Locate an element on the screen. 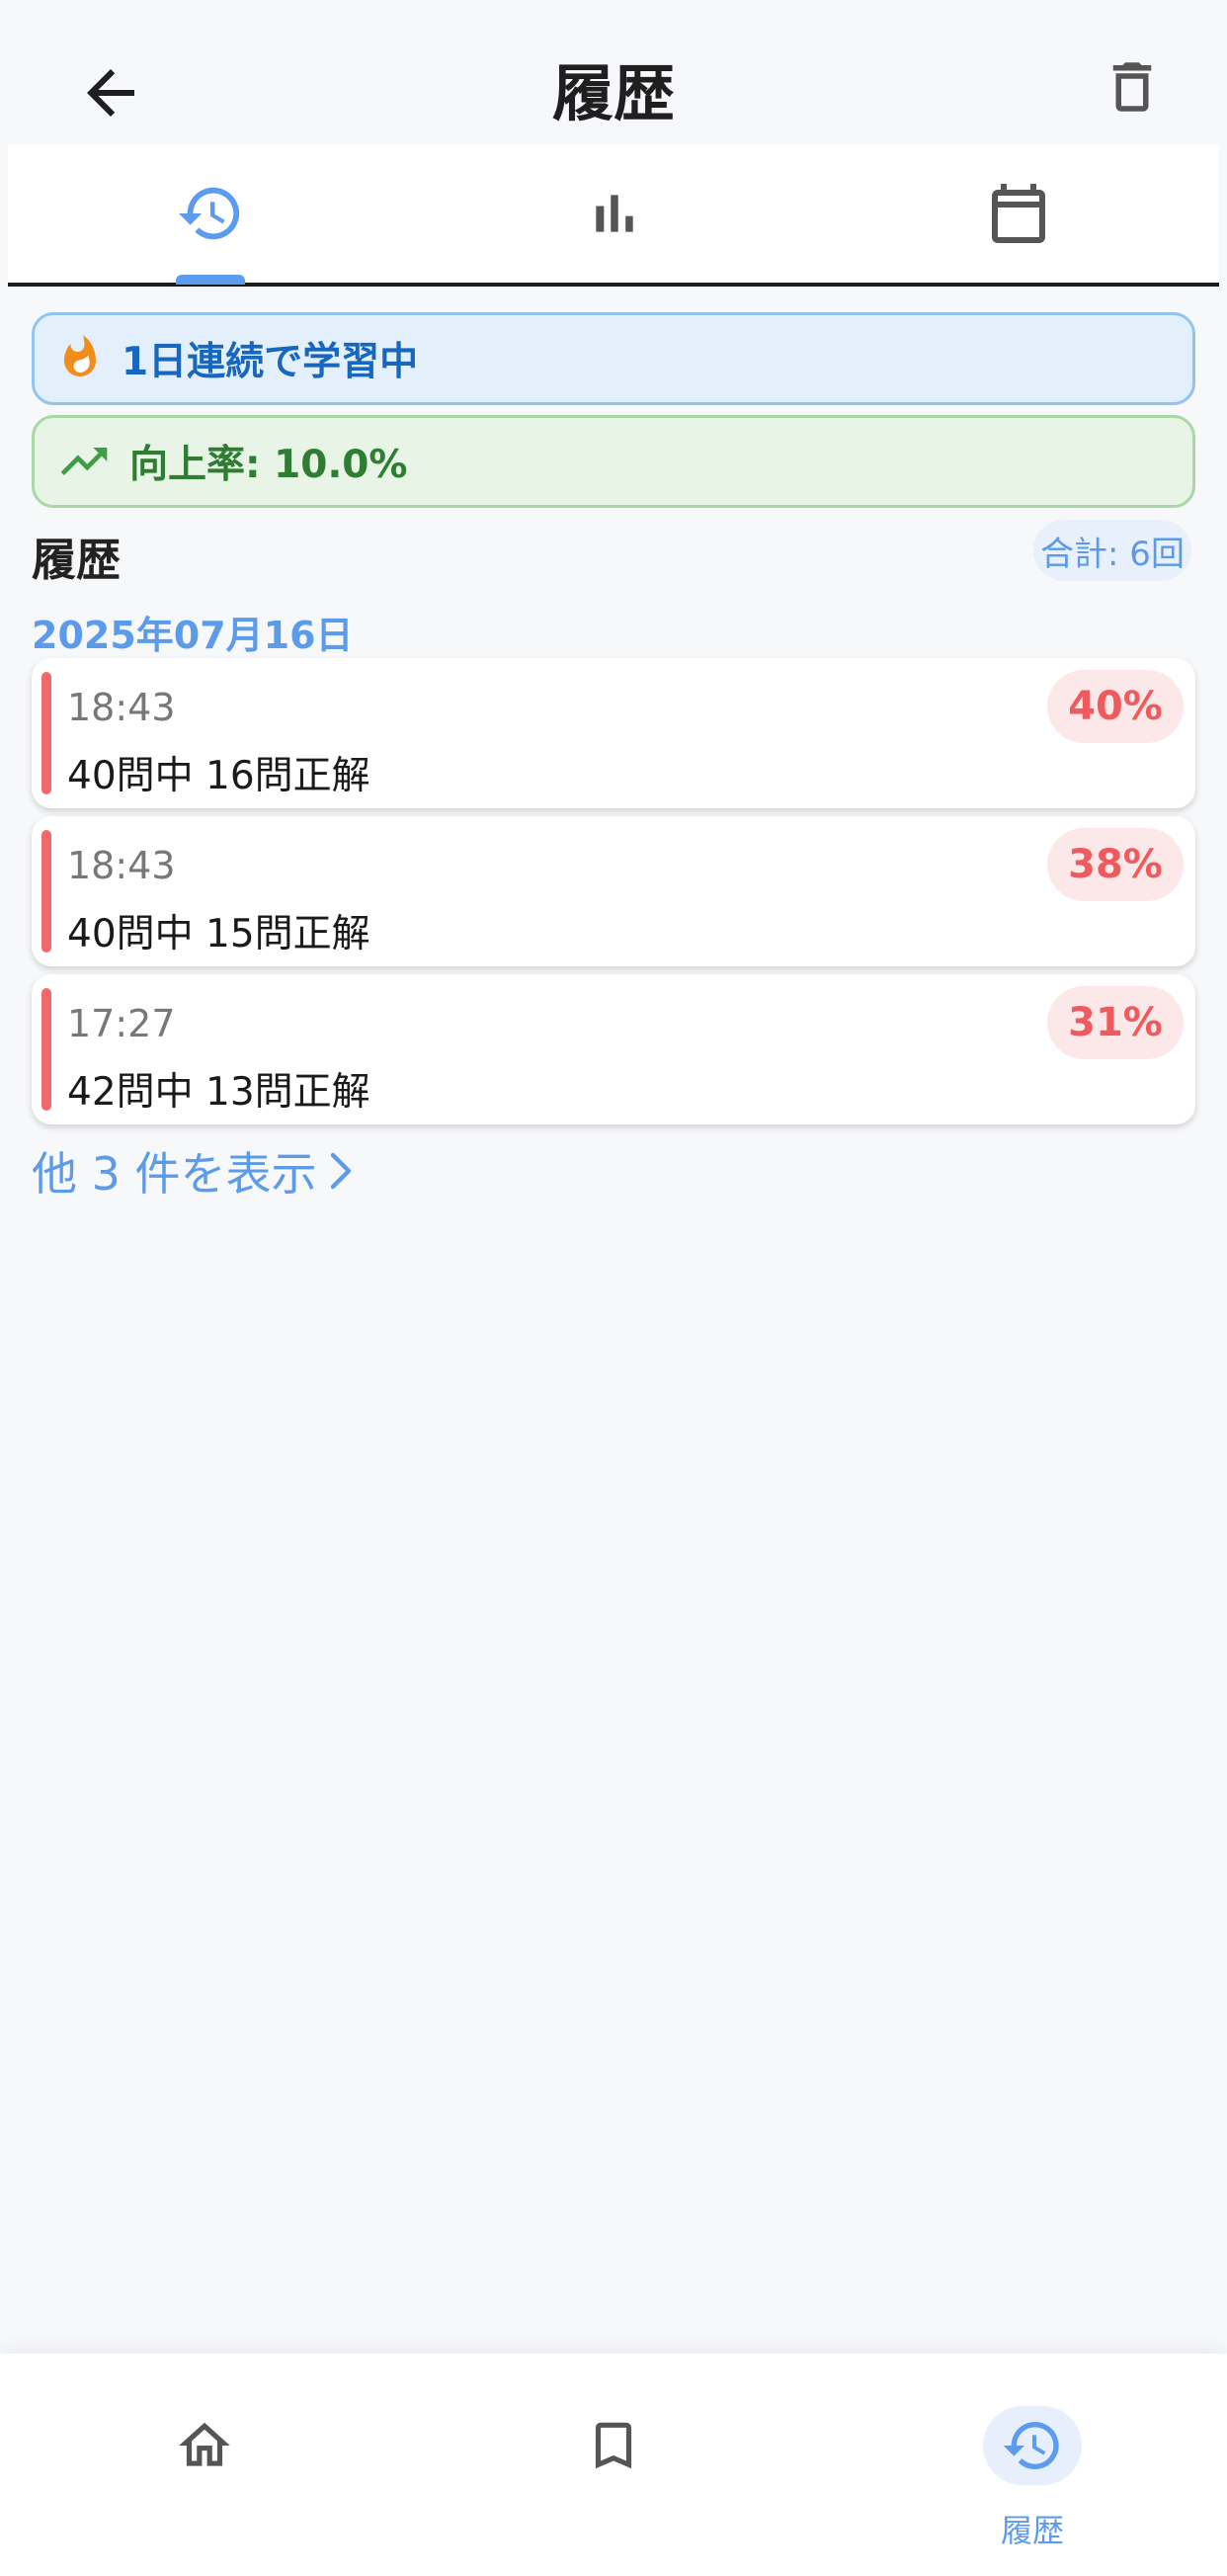  chevron-right-icon is located at coordinates (341, 1171).